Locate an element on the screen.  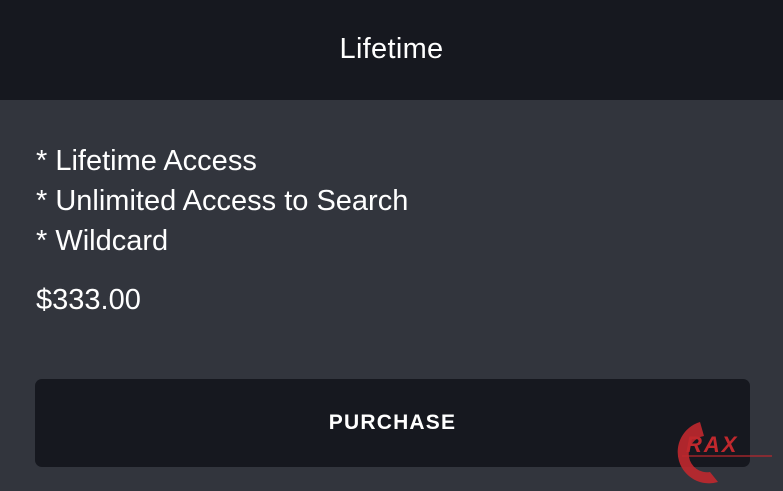
plan-title: Lifetime is located at coordinates (391, 48).